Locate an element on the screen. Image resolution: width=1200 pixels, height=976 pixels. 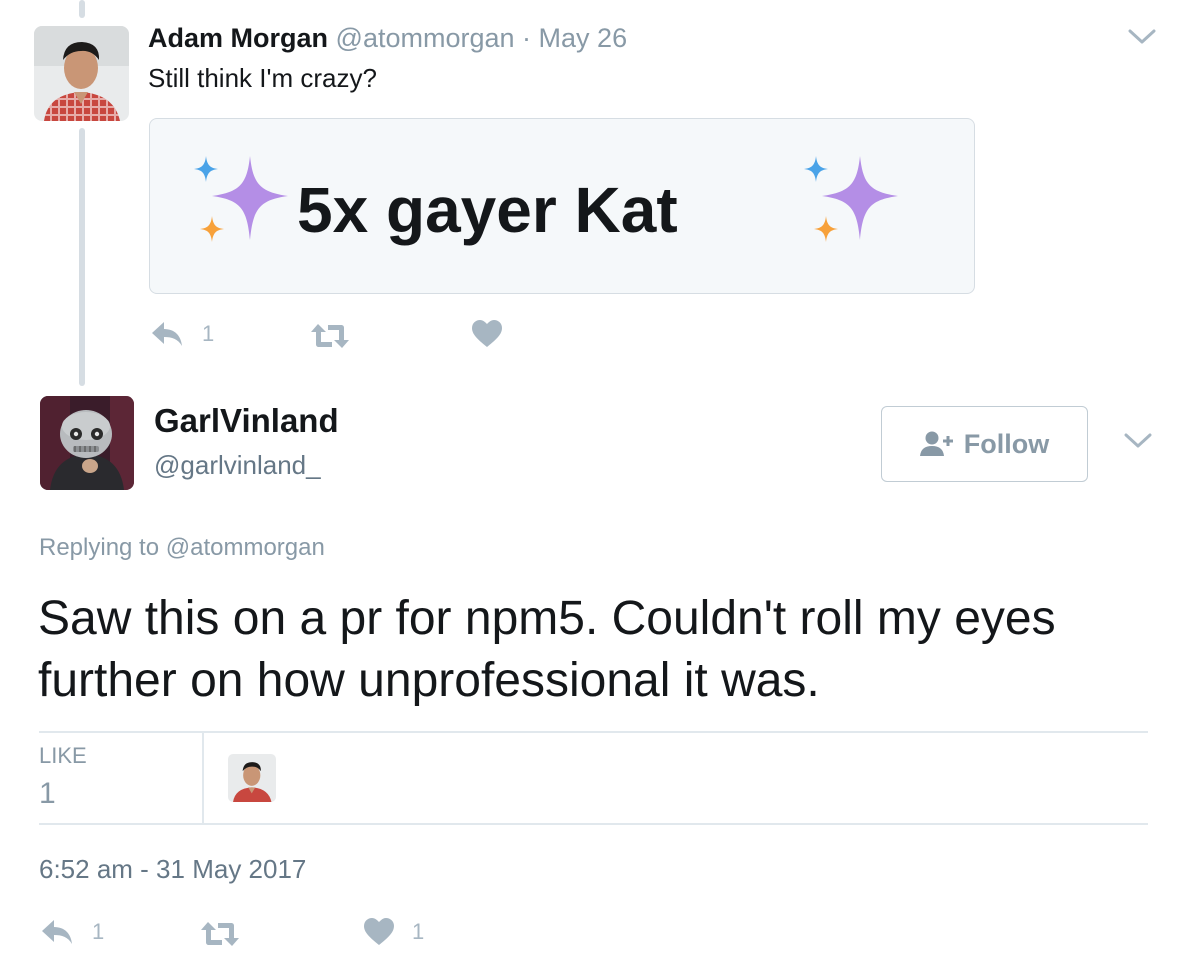
tweet1-reply-count: 1 is located at coordinates (208, 333).